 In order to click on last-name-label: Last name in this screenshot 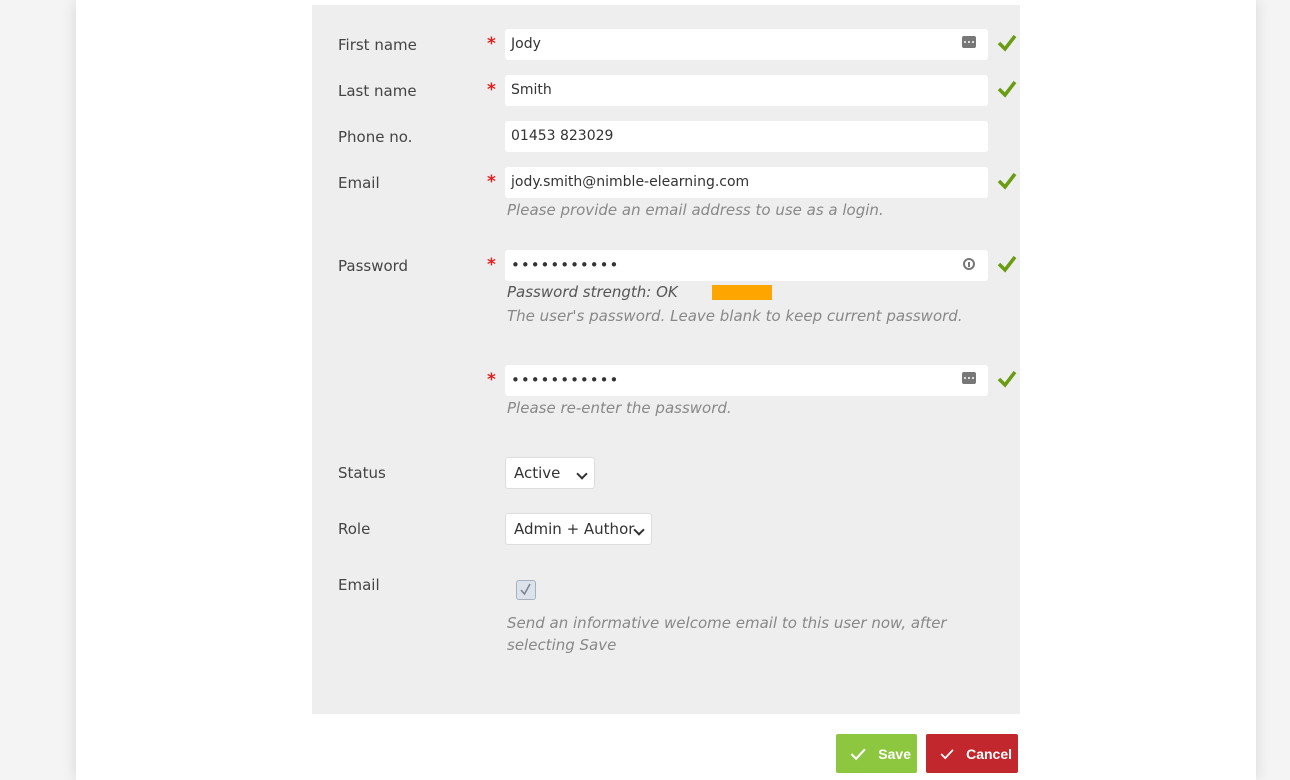, I will do `click(377, 91)`.